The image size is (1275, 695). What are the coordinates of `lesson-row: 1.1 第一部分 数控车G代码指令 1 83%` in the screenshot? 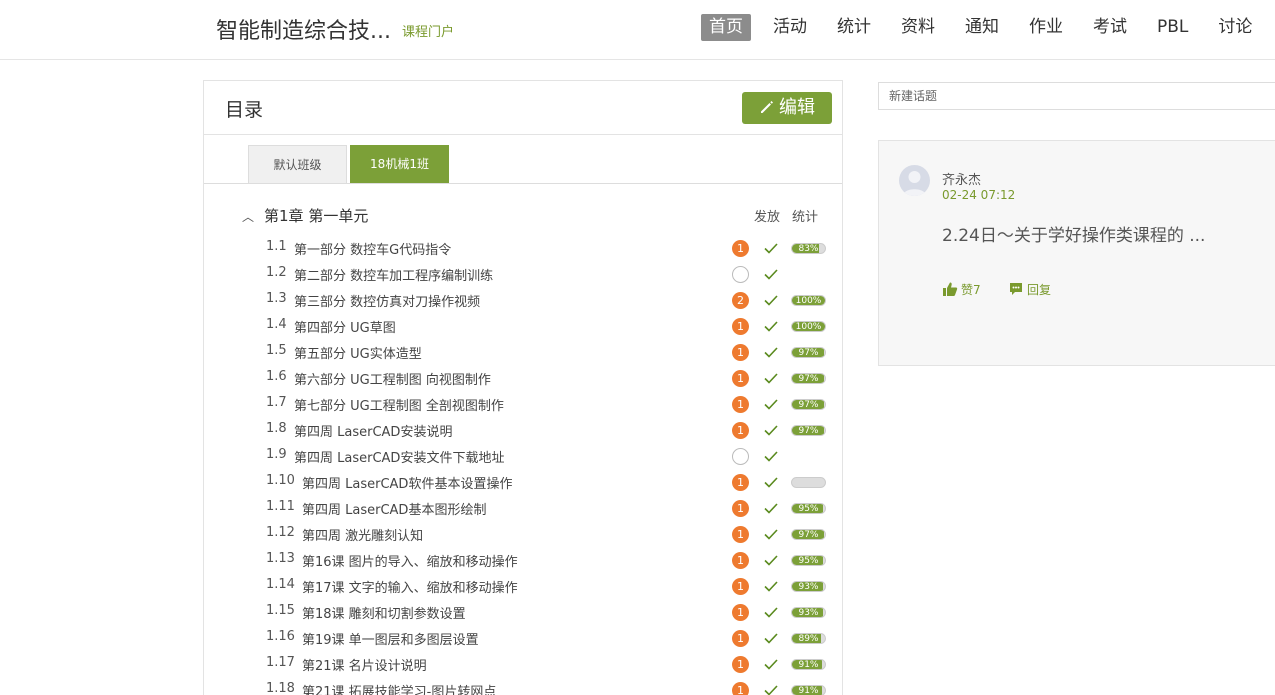 It's located at (523, 248).